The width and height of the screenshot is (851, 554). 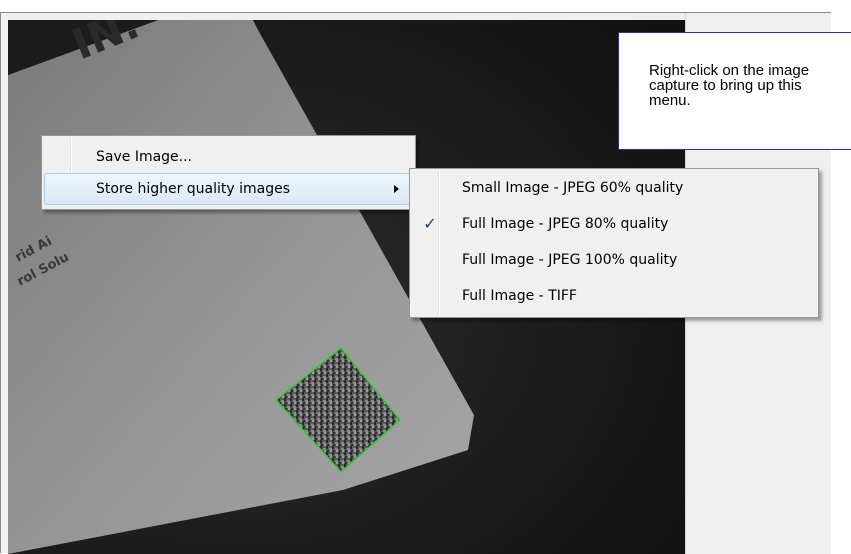 I want to click on submenu-item-full-tiff: Full Image - TIFF, so click(x=614, y=296).